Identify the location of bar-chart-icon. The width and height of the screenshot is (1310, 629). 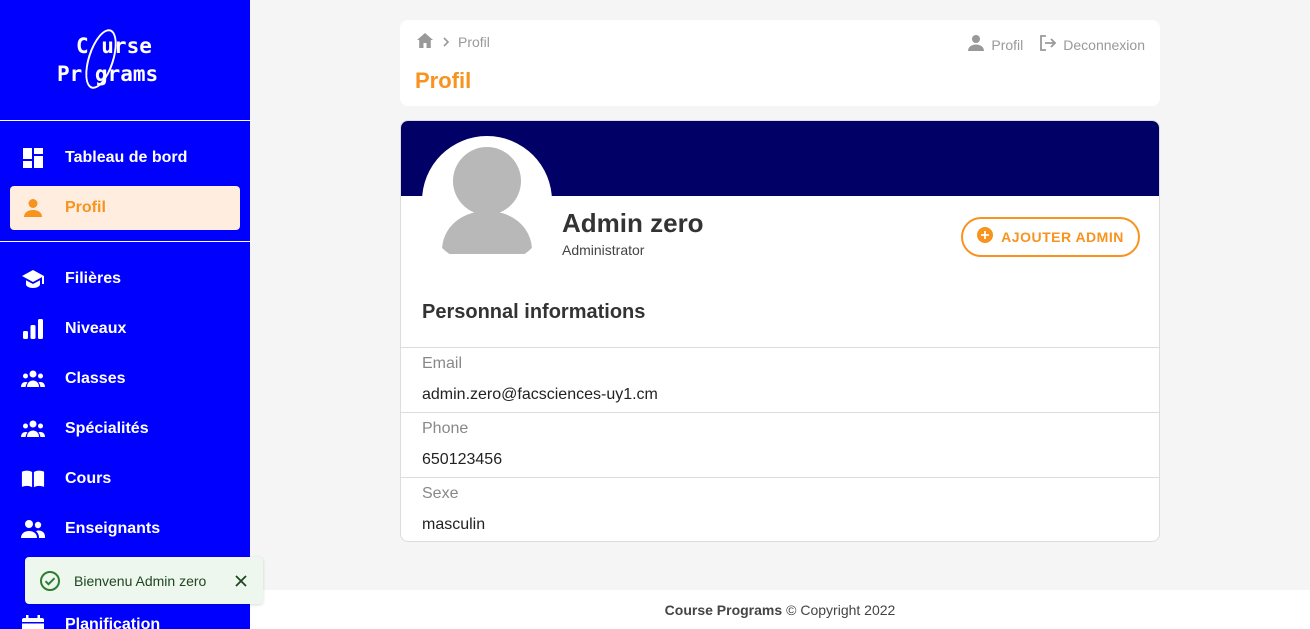
(33, 329).